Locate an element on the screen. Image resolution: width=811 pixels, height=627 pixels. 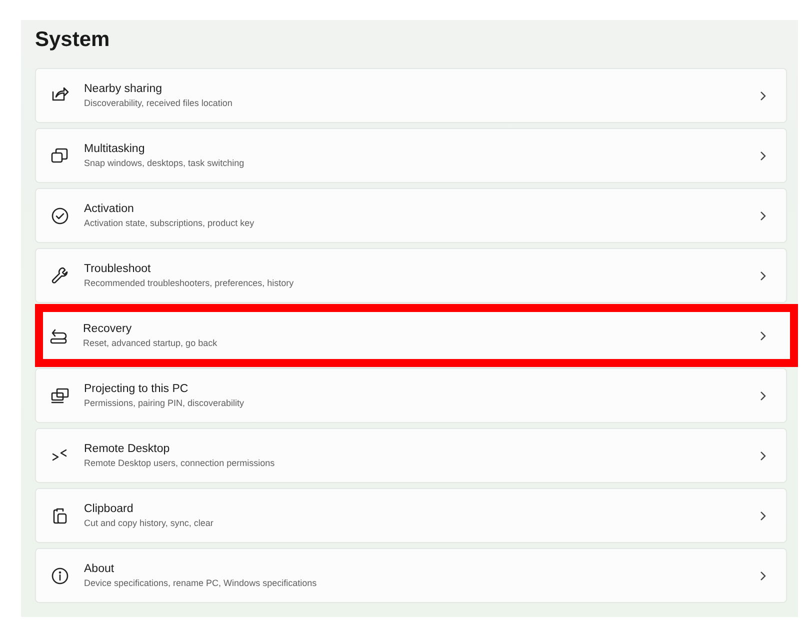
item-title: Clipboard is located at coordinates (109, 509).